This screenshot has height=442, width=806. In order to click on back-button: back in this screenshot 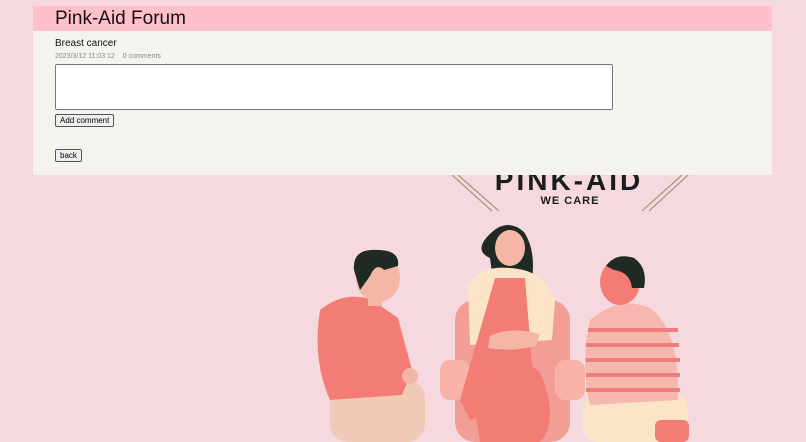, I will do `click(68, 155)`.